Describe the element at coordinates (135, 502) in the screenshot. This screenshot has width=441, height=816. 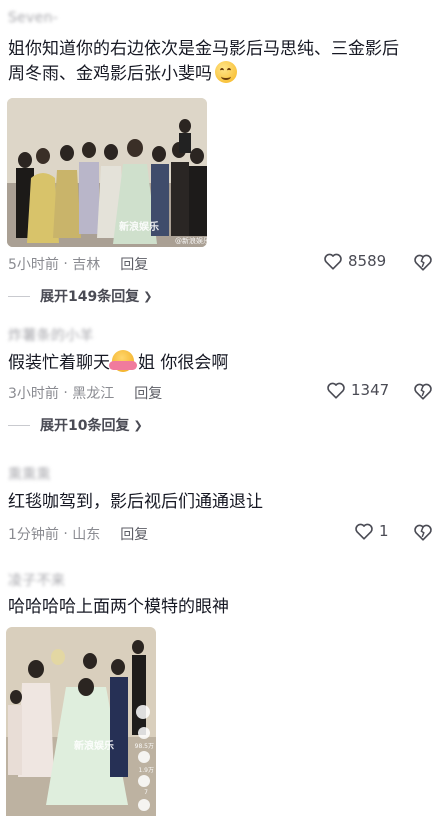
I see `comment-text: 红毯咖驾到，影后视后们通通退让` at that location.